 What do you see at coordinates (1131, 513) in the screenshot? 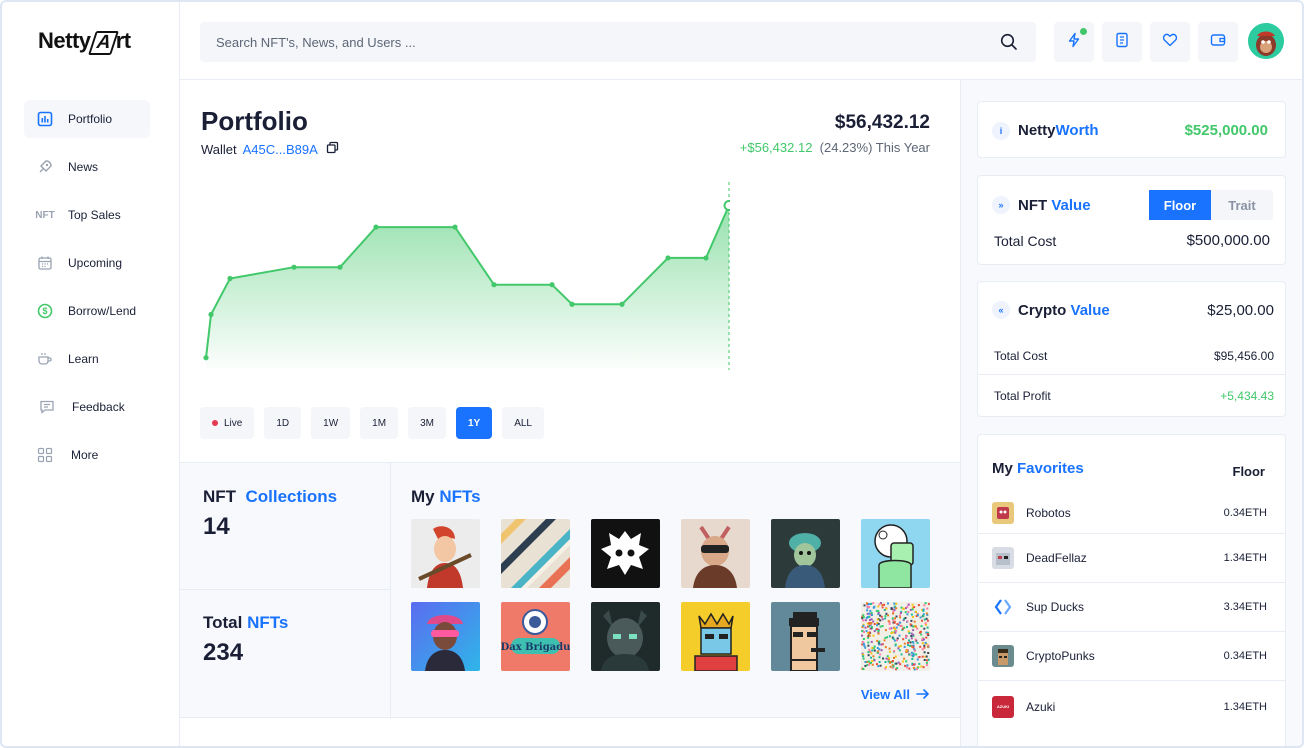
I see `favorite-row: Robotos 0.34ETH` at bounding box center [1131, 513].